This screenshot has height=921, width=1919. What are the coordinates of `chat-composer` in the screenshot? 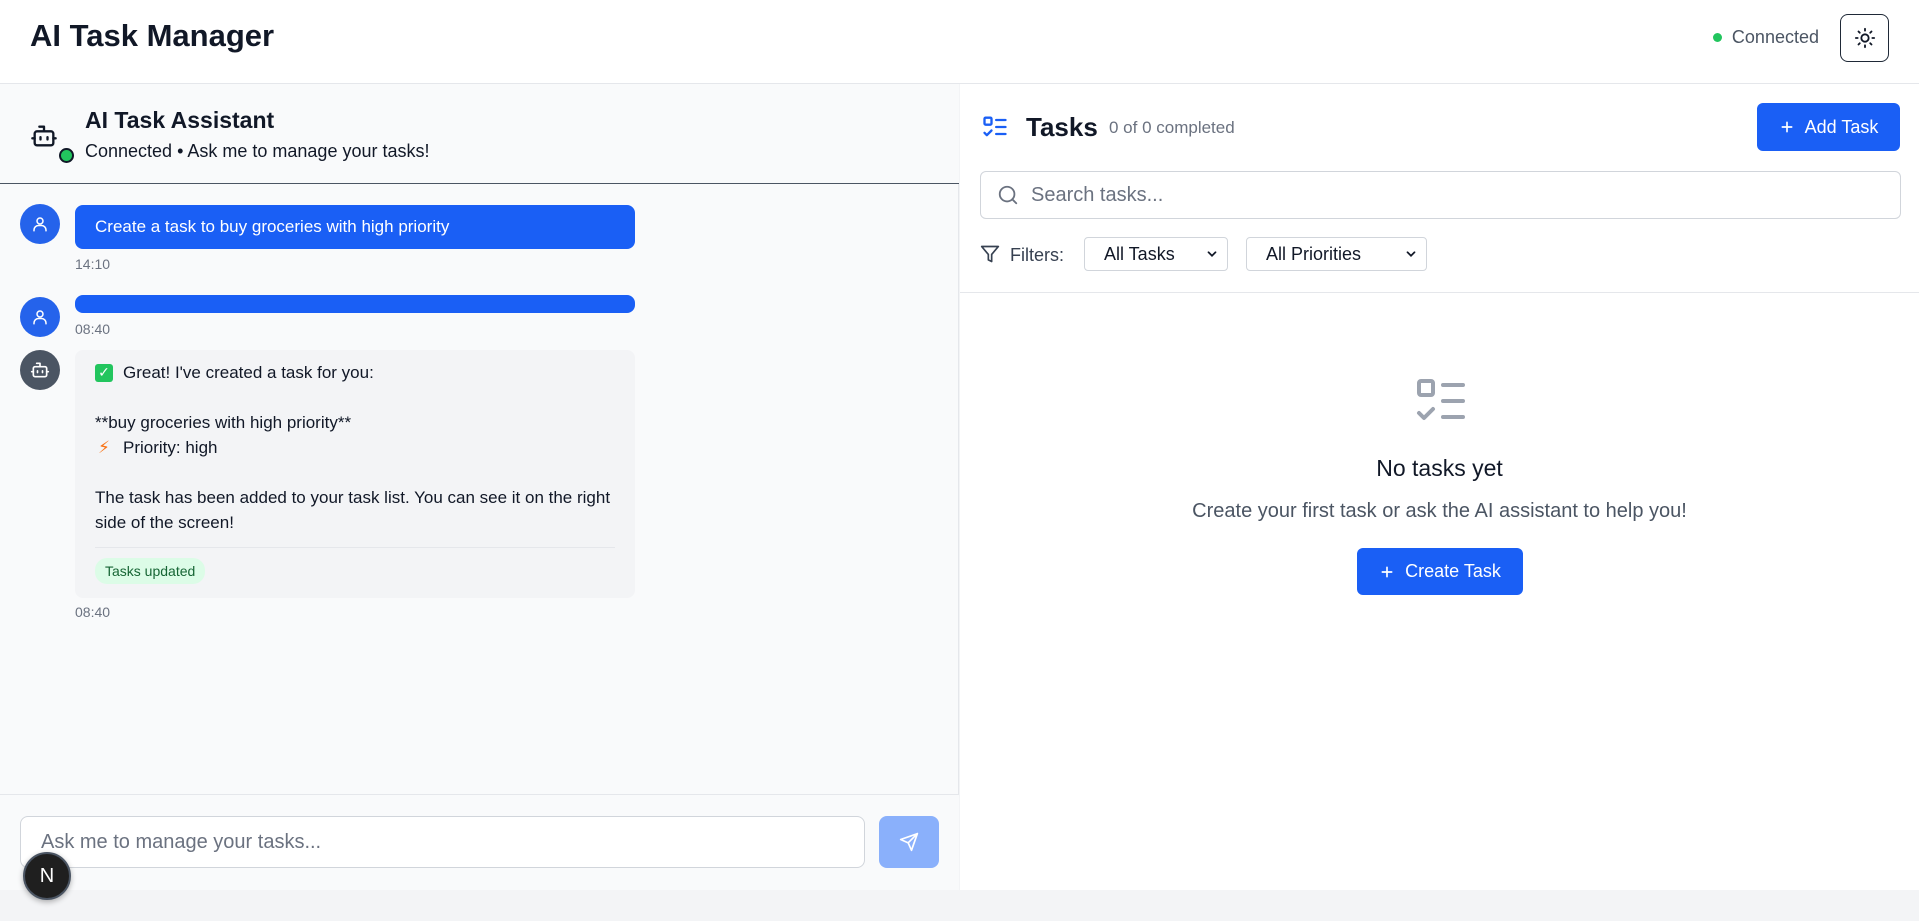 It's located at (479, 842).